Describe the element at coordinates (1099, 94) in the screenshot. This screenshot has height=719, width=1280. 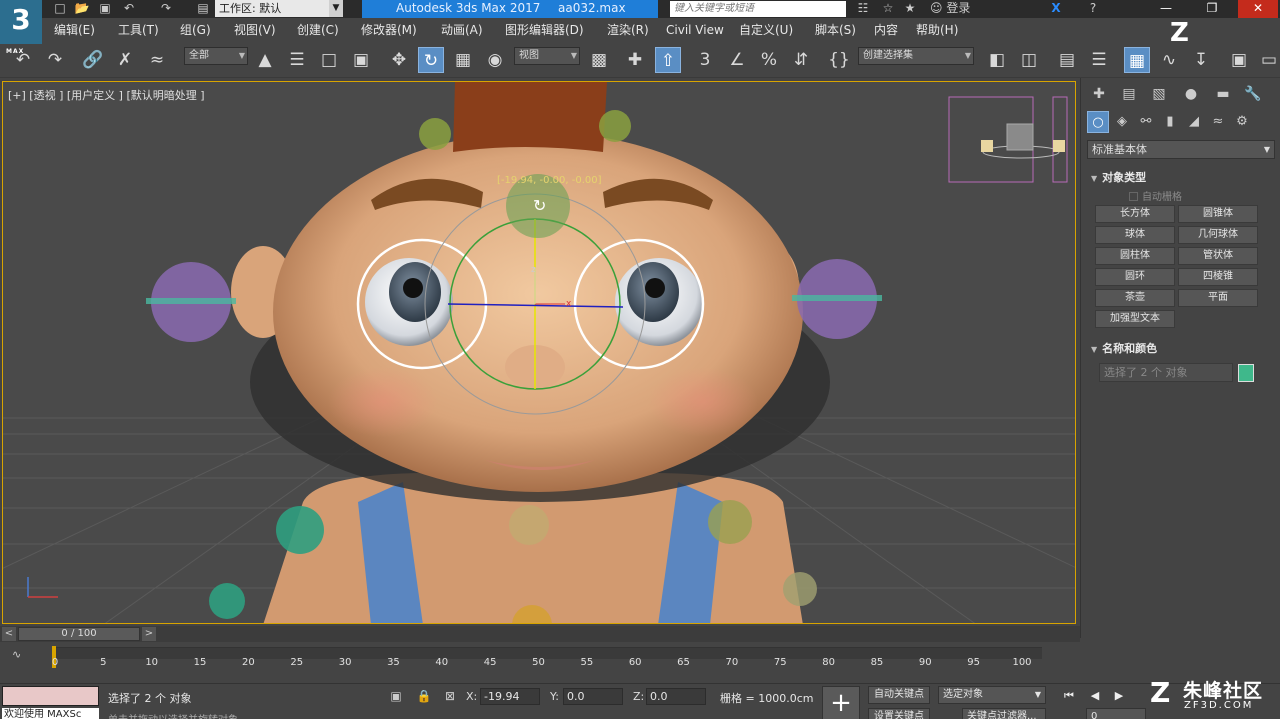
I see `create-tab-icon: ✚` at that location.